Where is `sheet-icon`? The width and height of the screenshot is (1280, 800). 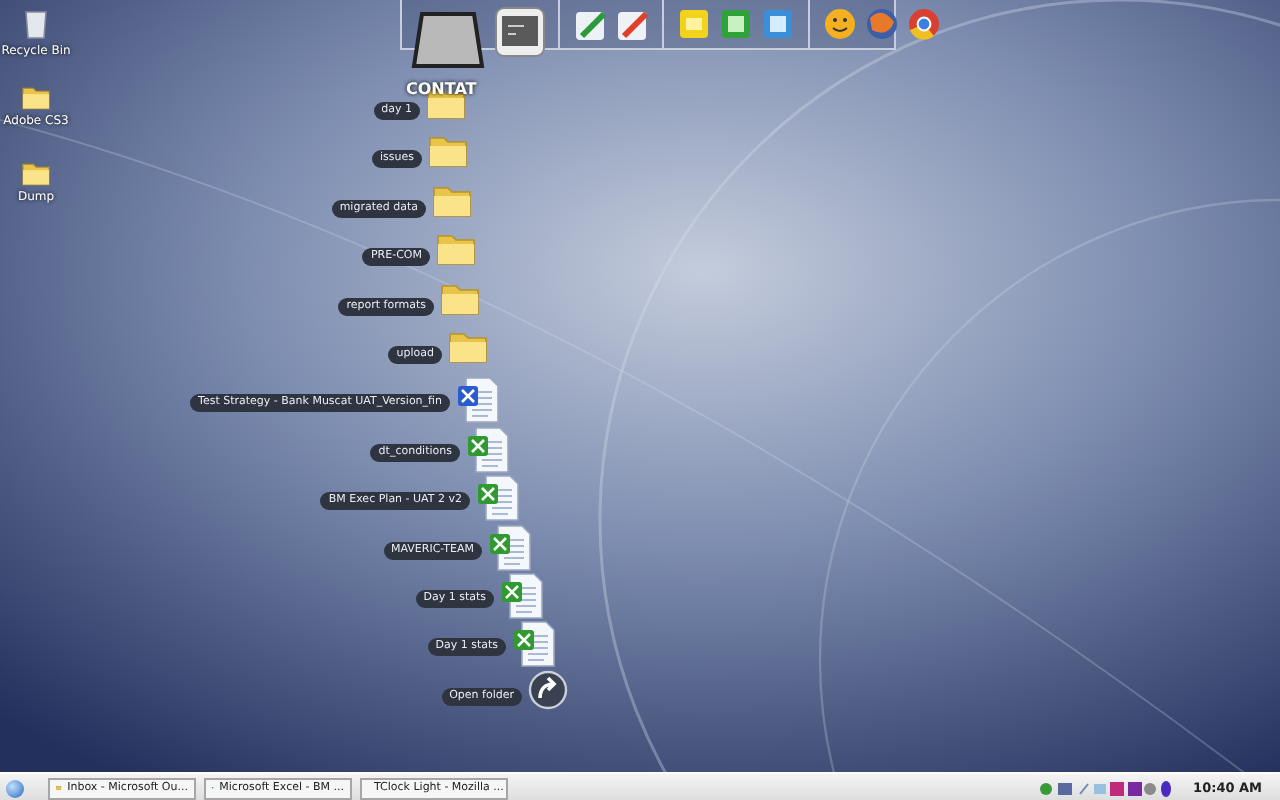
sheet-icon is located at coordinates (736, 24).